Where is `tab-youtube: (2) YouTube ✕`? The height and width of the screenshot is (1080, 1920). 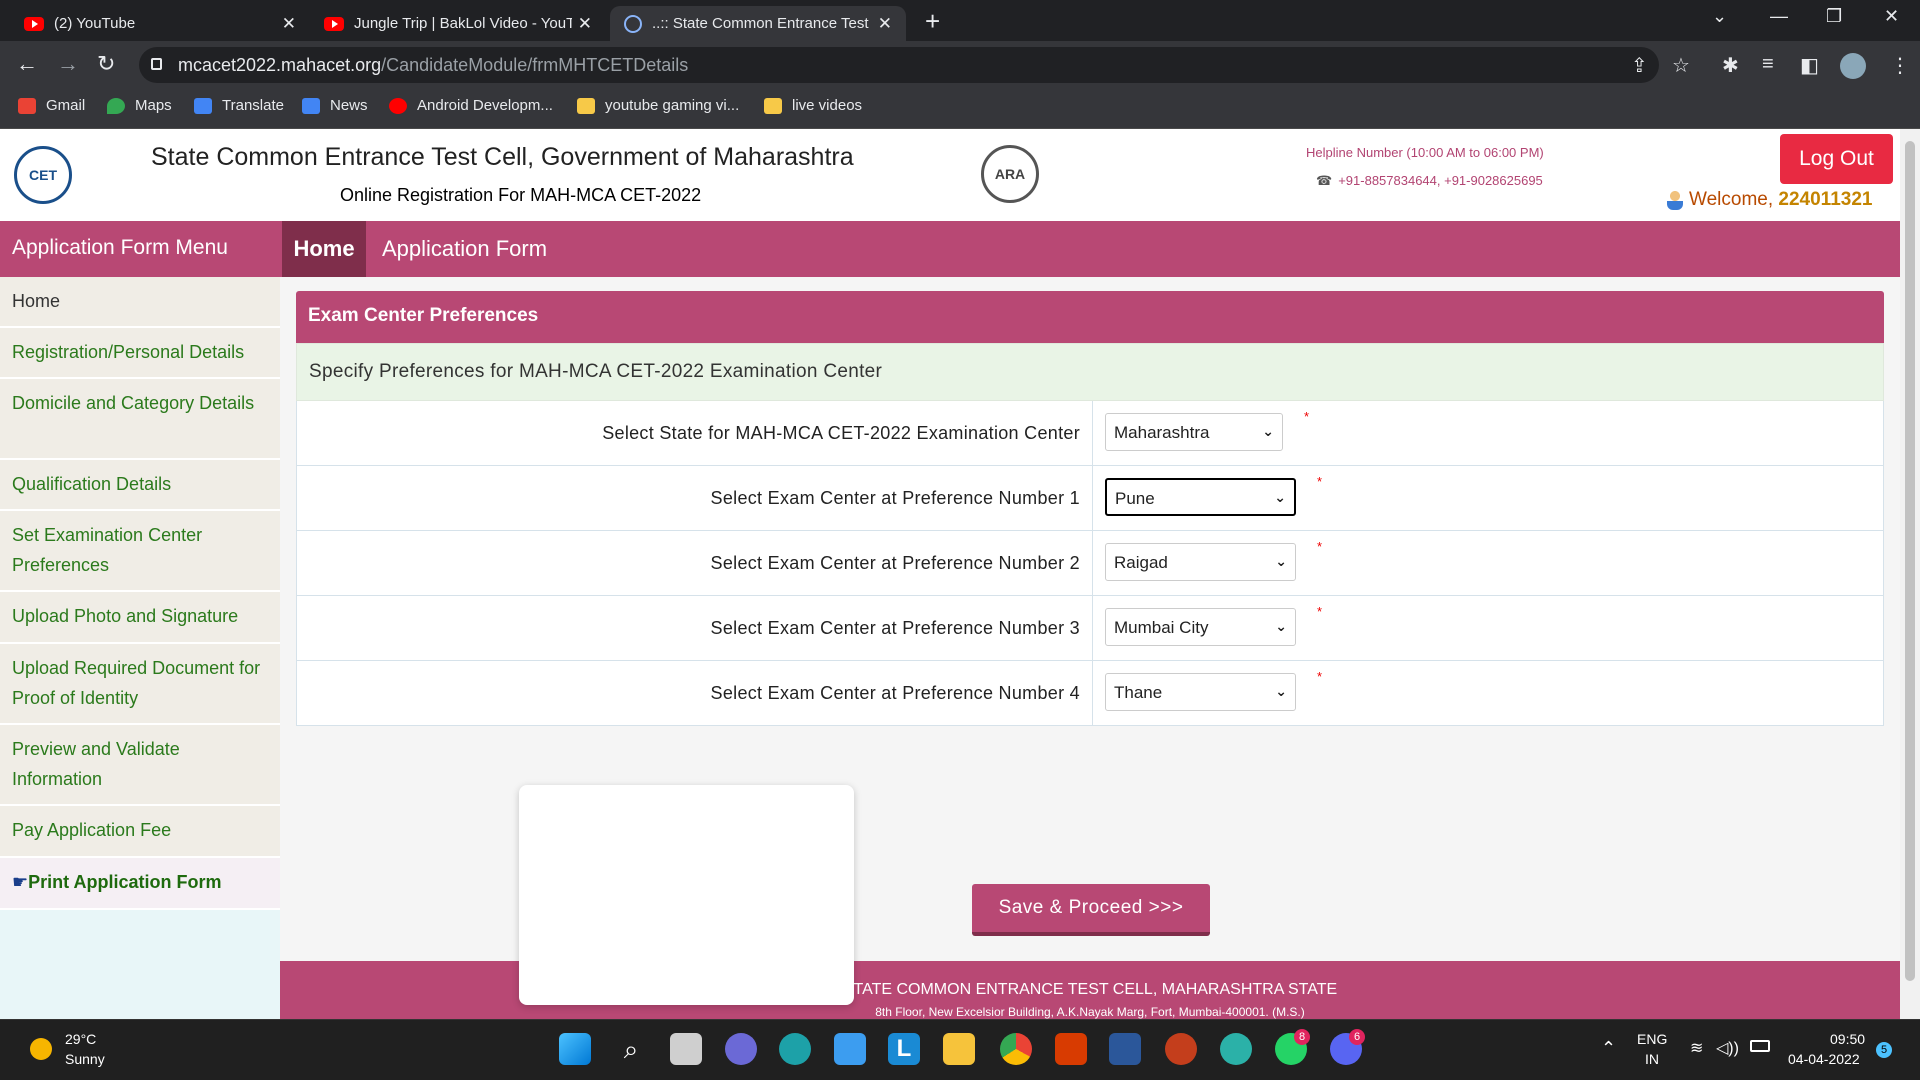 tab-youtube: (2) YouTube ✕ is located at coordinates (160, 23).